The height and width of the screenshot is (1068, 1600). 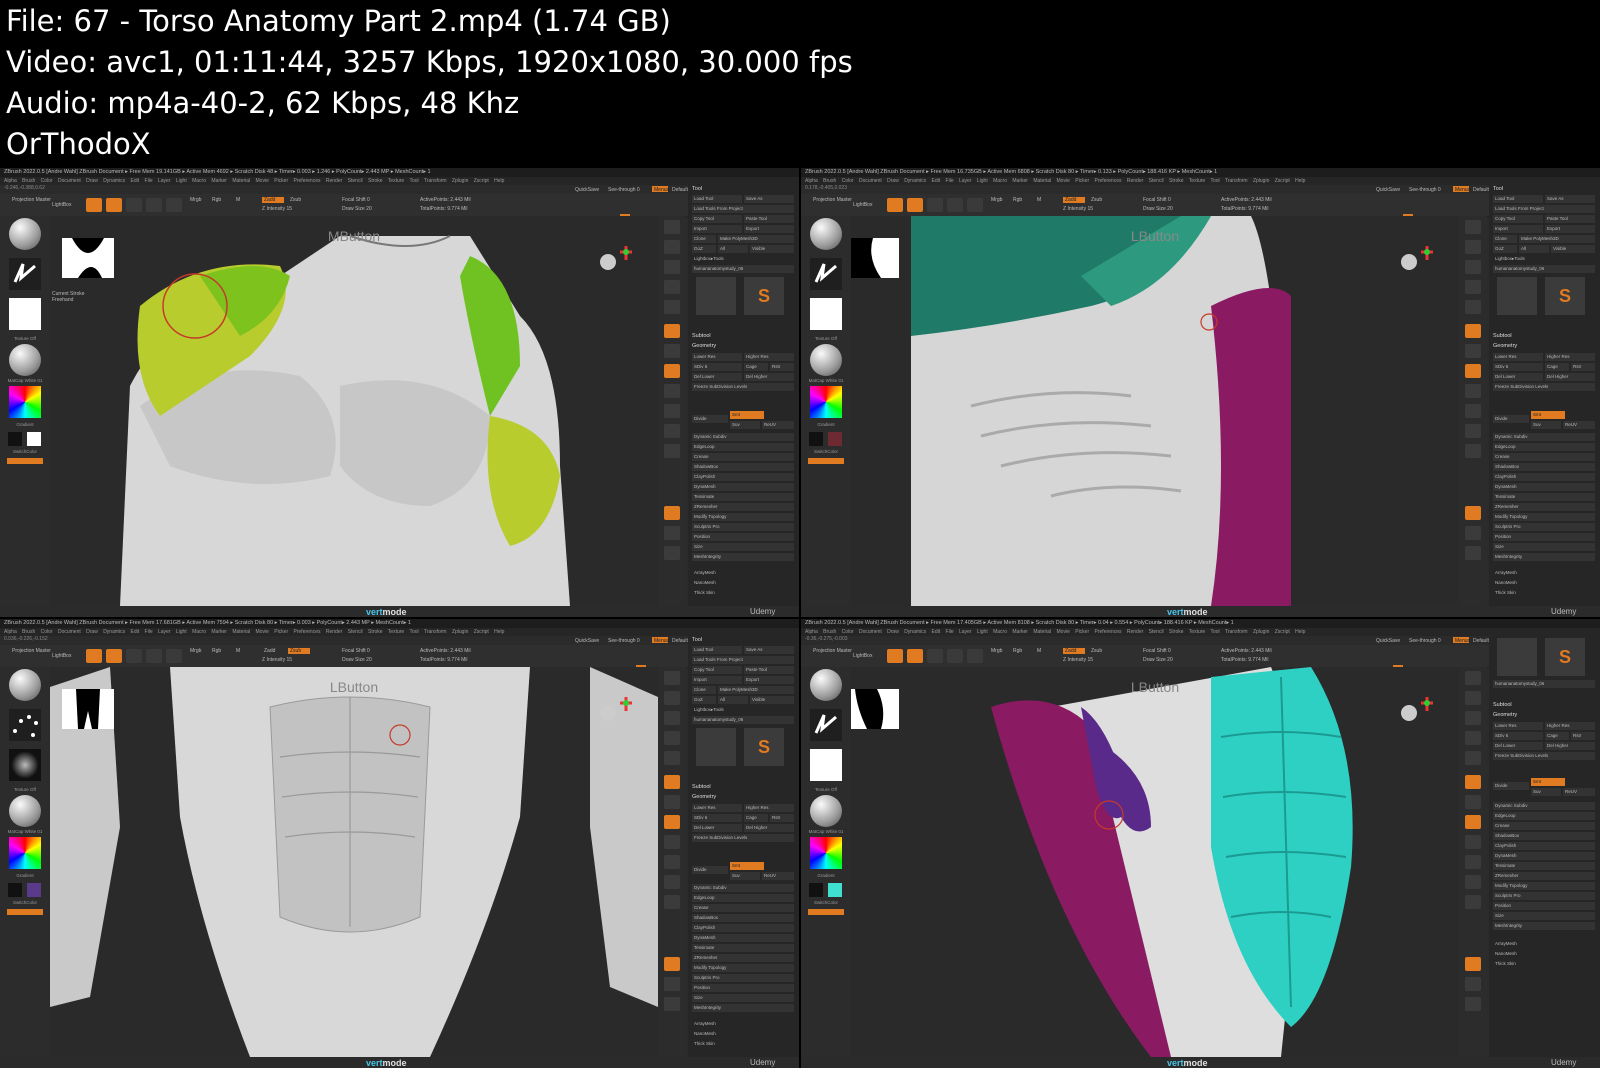 I want to click on freeze-subdiv-button: Freeze SubDivision Levels, so click(x=743, y=838).